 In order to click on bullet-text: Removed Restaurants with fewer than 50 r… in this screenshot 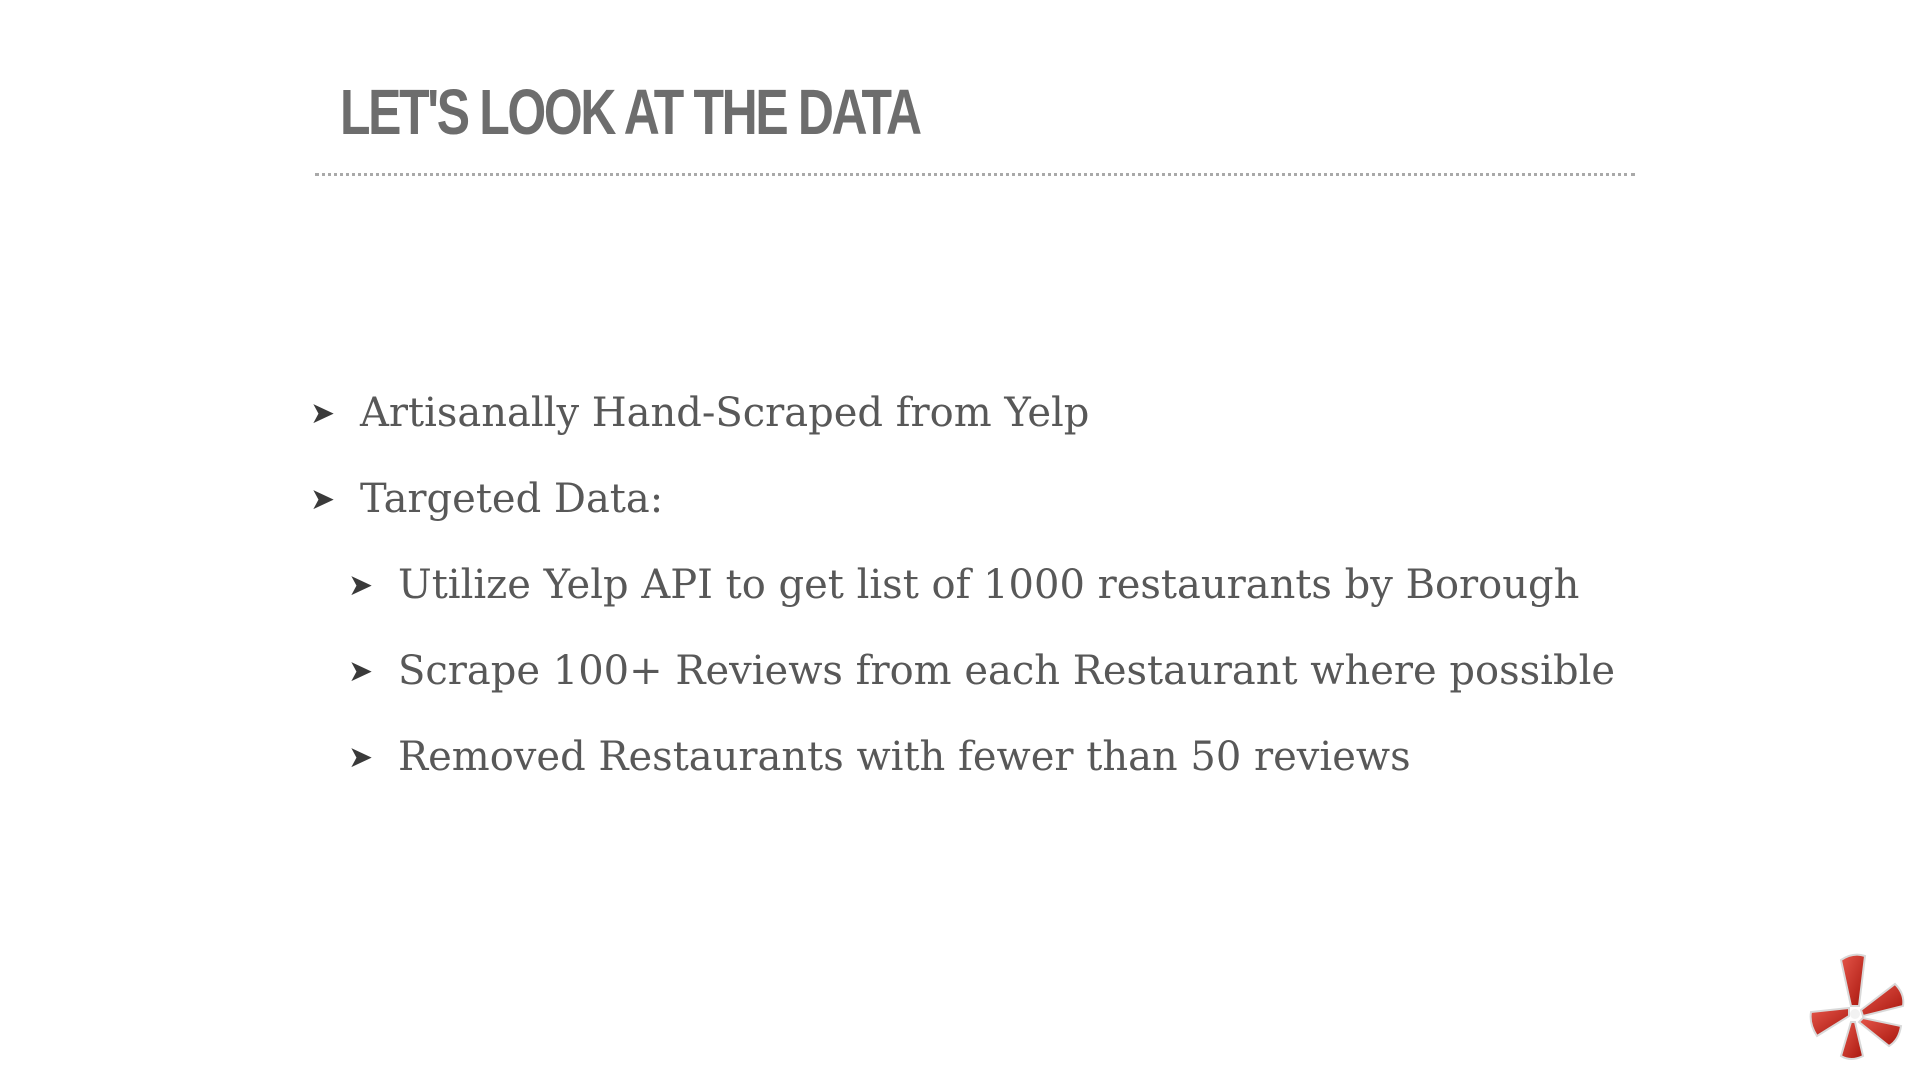, I will do `click(904, 757)`.